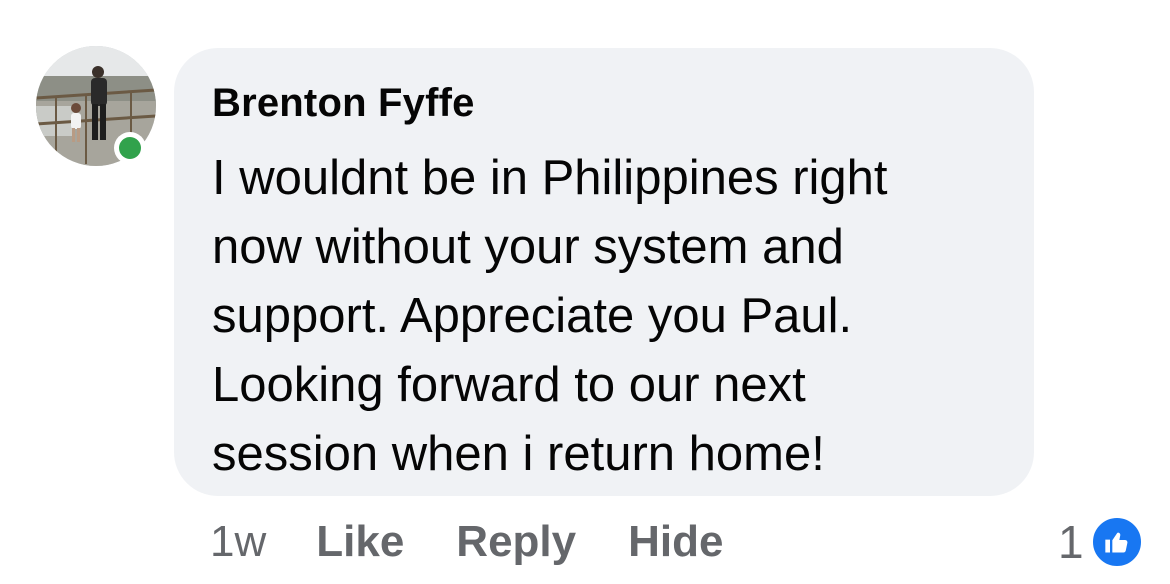 The height and width of the screenshot is (584, 1170). I want to click on online-status-dot, so click(130, 148).